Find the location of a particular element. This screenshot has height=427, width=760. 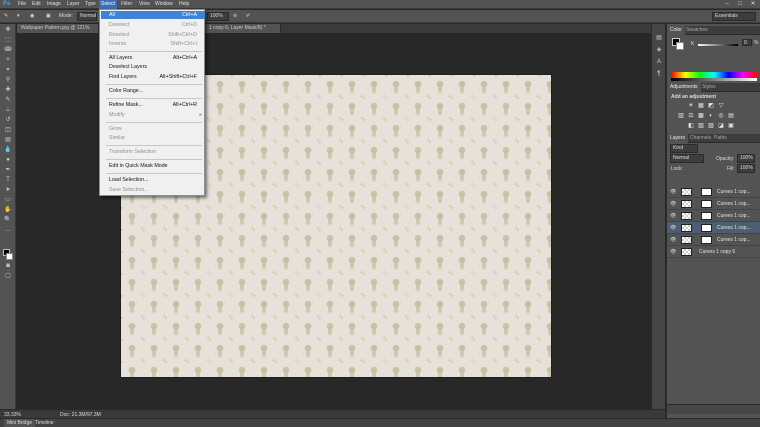

properties-panel-icon: ◈ is located at coordinates (659, 50).